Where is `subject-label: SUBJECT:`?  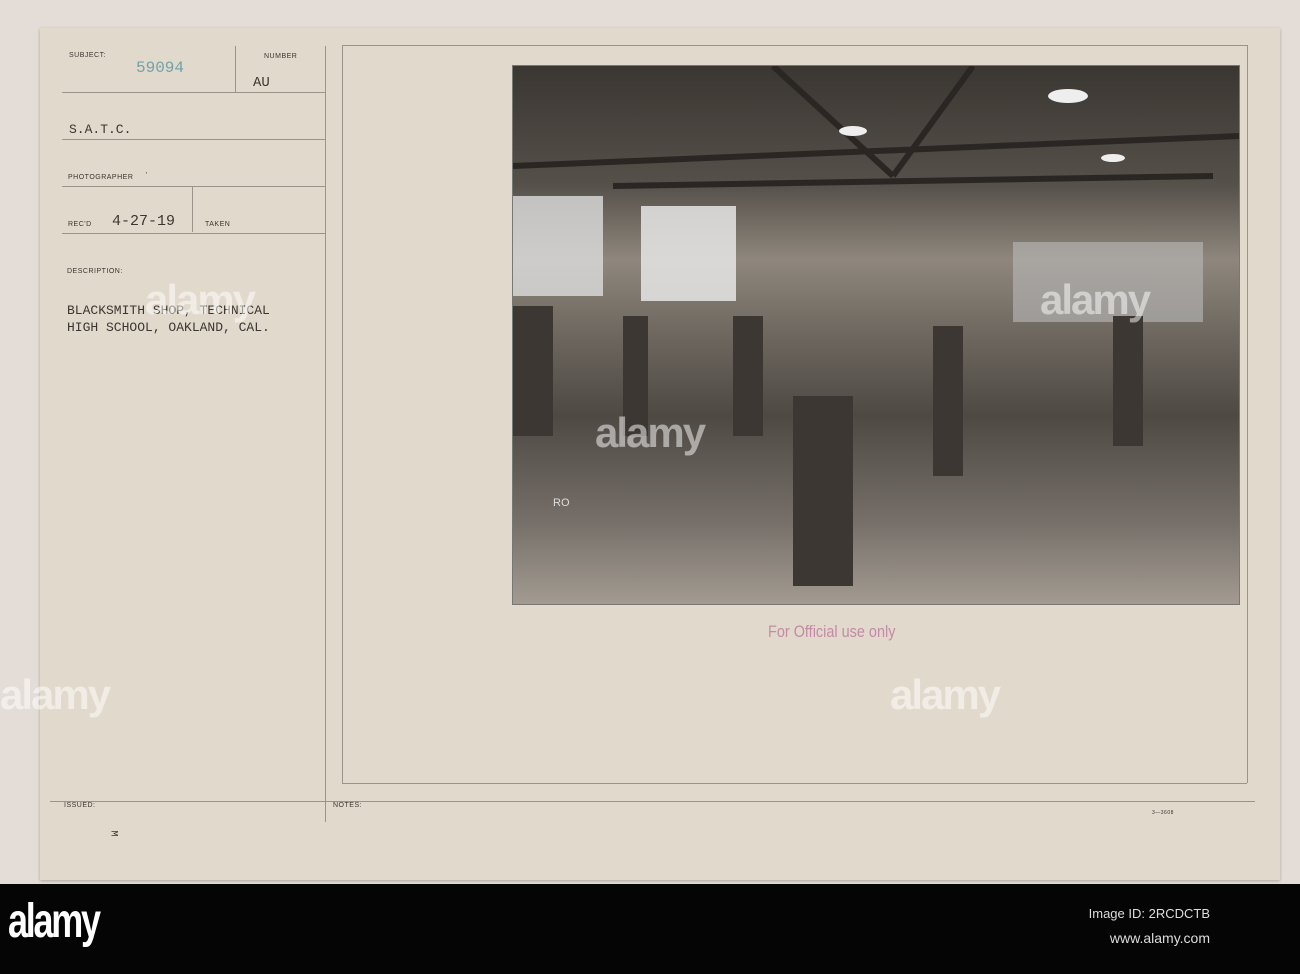
subject-label: SUBJECT: is located at coordinates (88, 55).